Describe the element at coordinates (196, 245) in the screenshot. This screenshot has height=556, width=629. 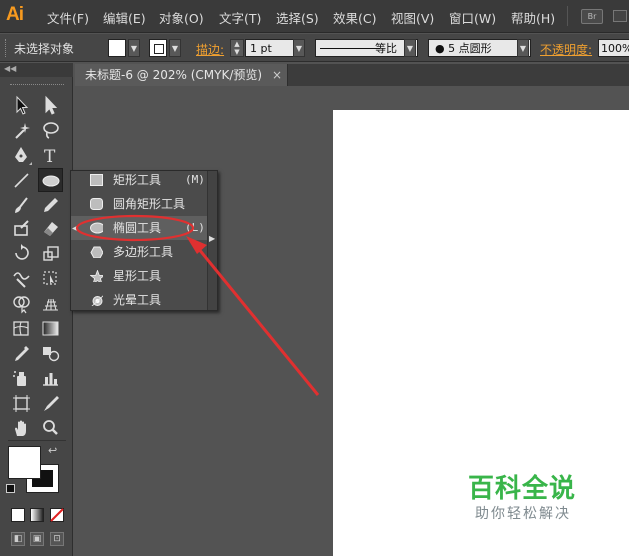
I see `annotation-arrow-head` at that location.